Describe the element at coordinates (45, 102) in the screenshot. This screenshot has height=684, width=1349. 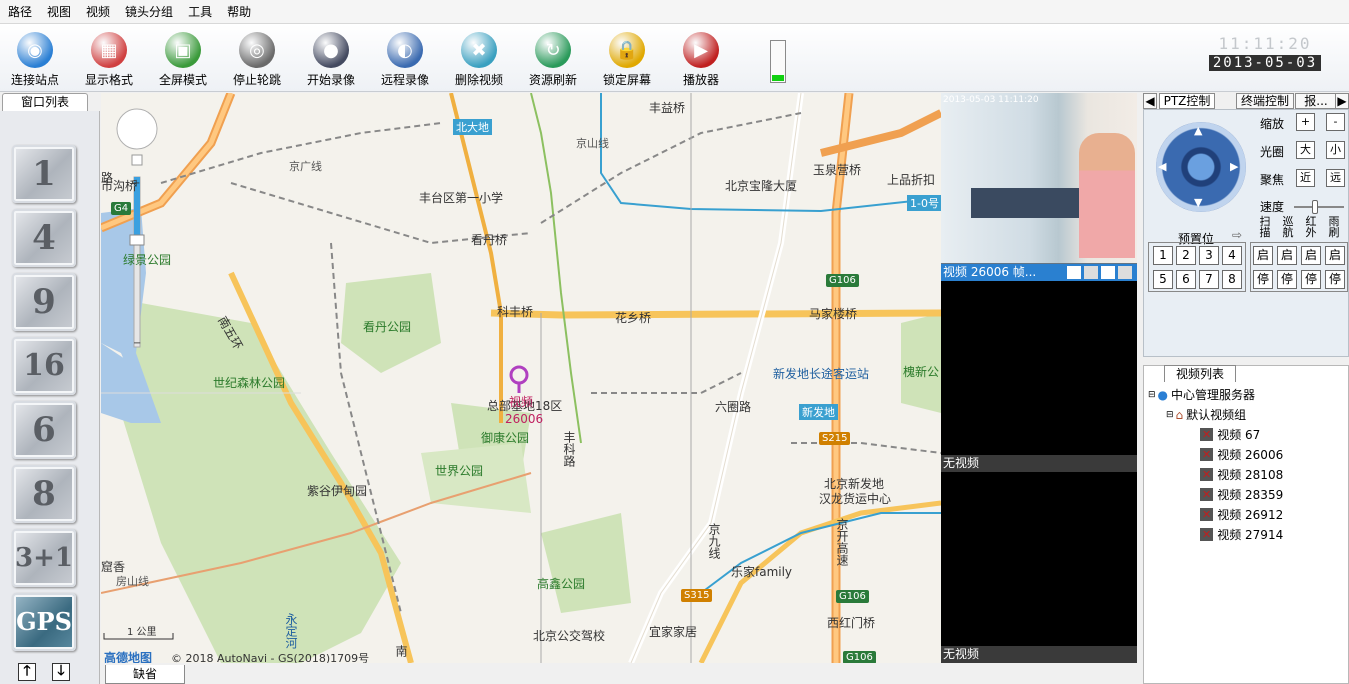
I see `tab-window-list: 窗口列表` at that location.